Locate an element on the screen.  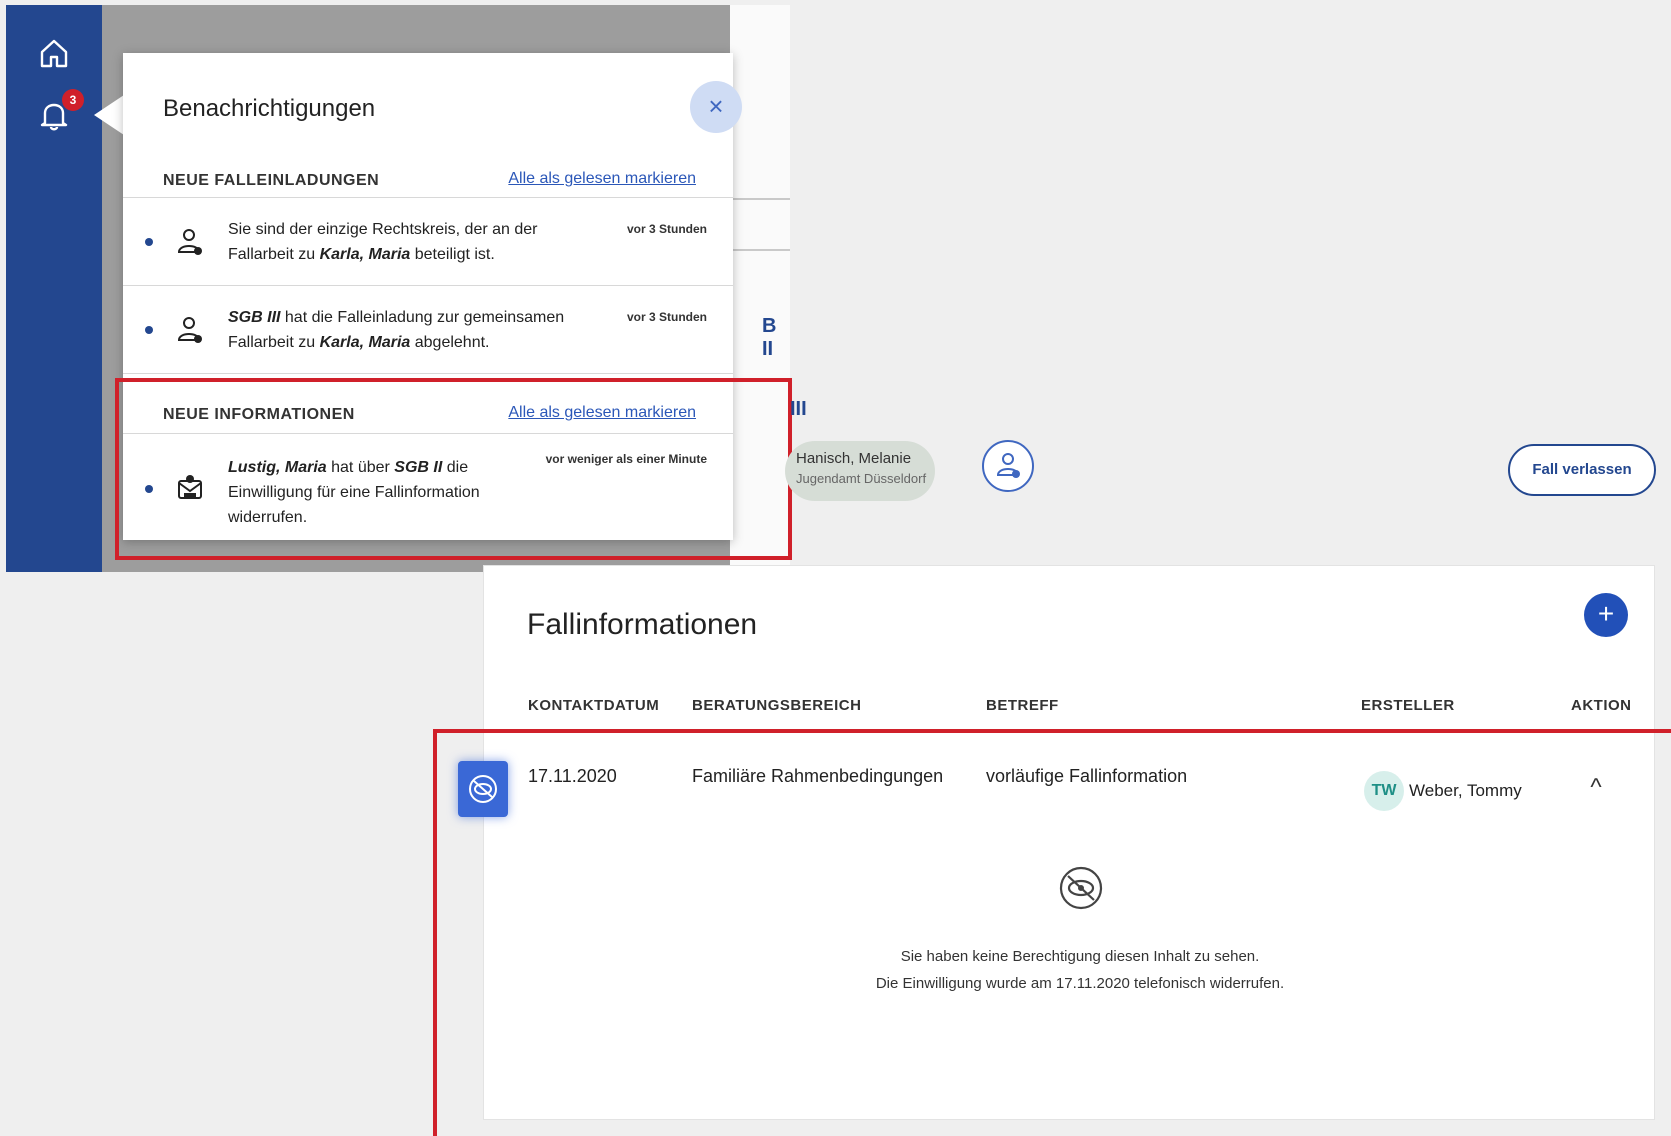
column-header: BERATUNGSBEREICH is located at coordinates (776, 705).